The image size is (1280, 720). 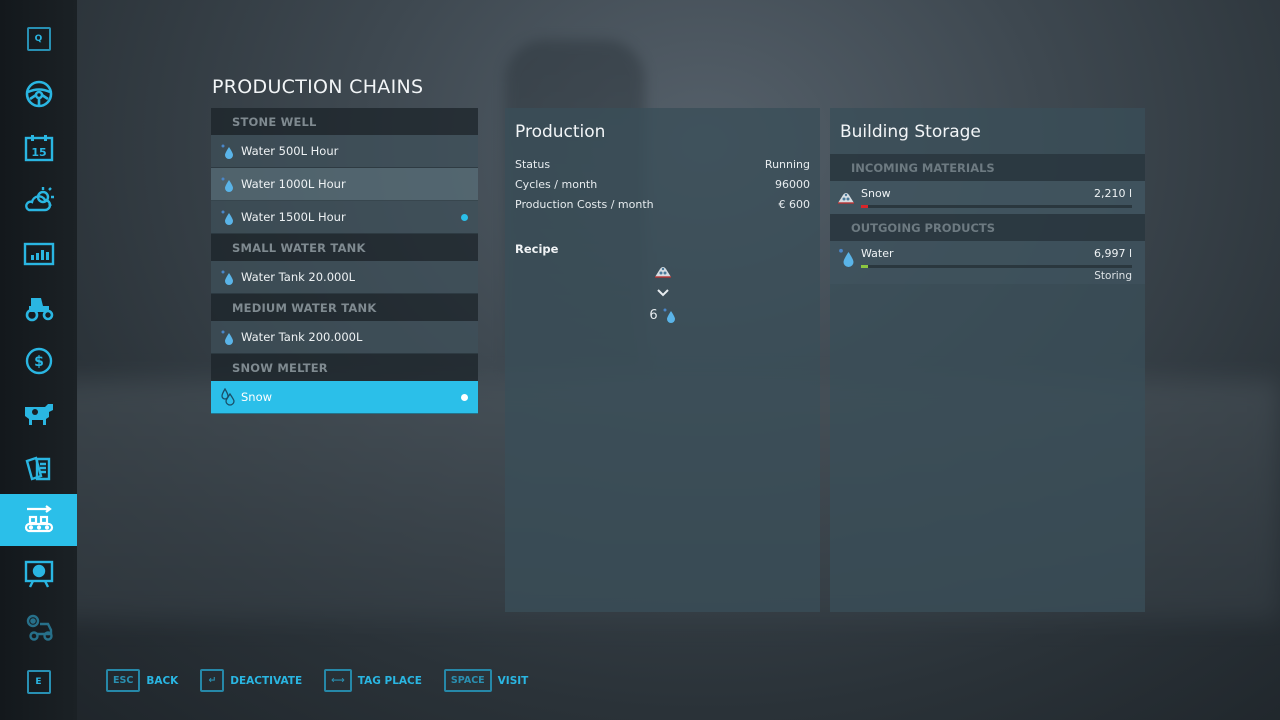 What do you see at coordinates (662, 315) in the screenshot?
I see `recipe-output: 6` at bounding box center [662, 315].